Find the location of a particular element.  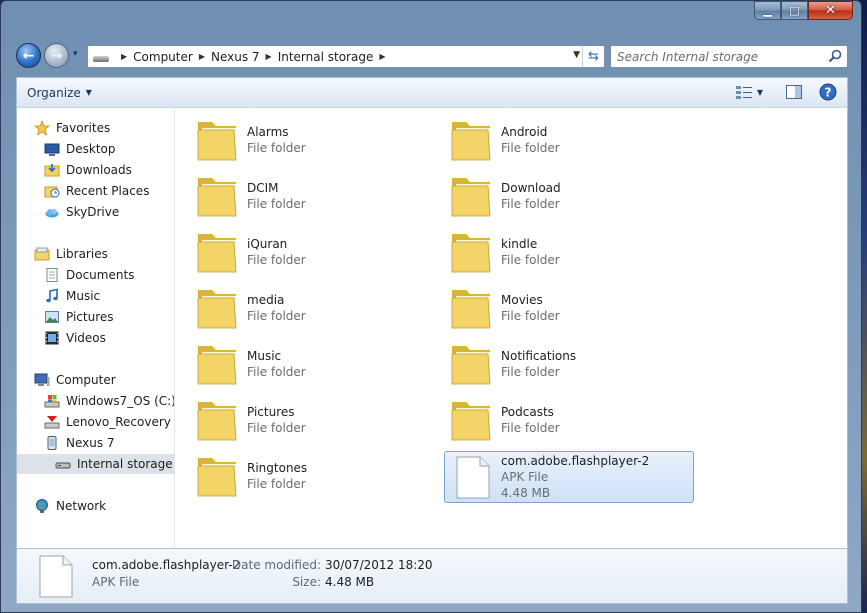

file-name: Download is located at coordinates (531, 188).